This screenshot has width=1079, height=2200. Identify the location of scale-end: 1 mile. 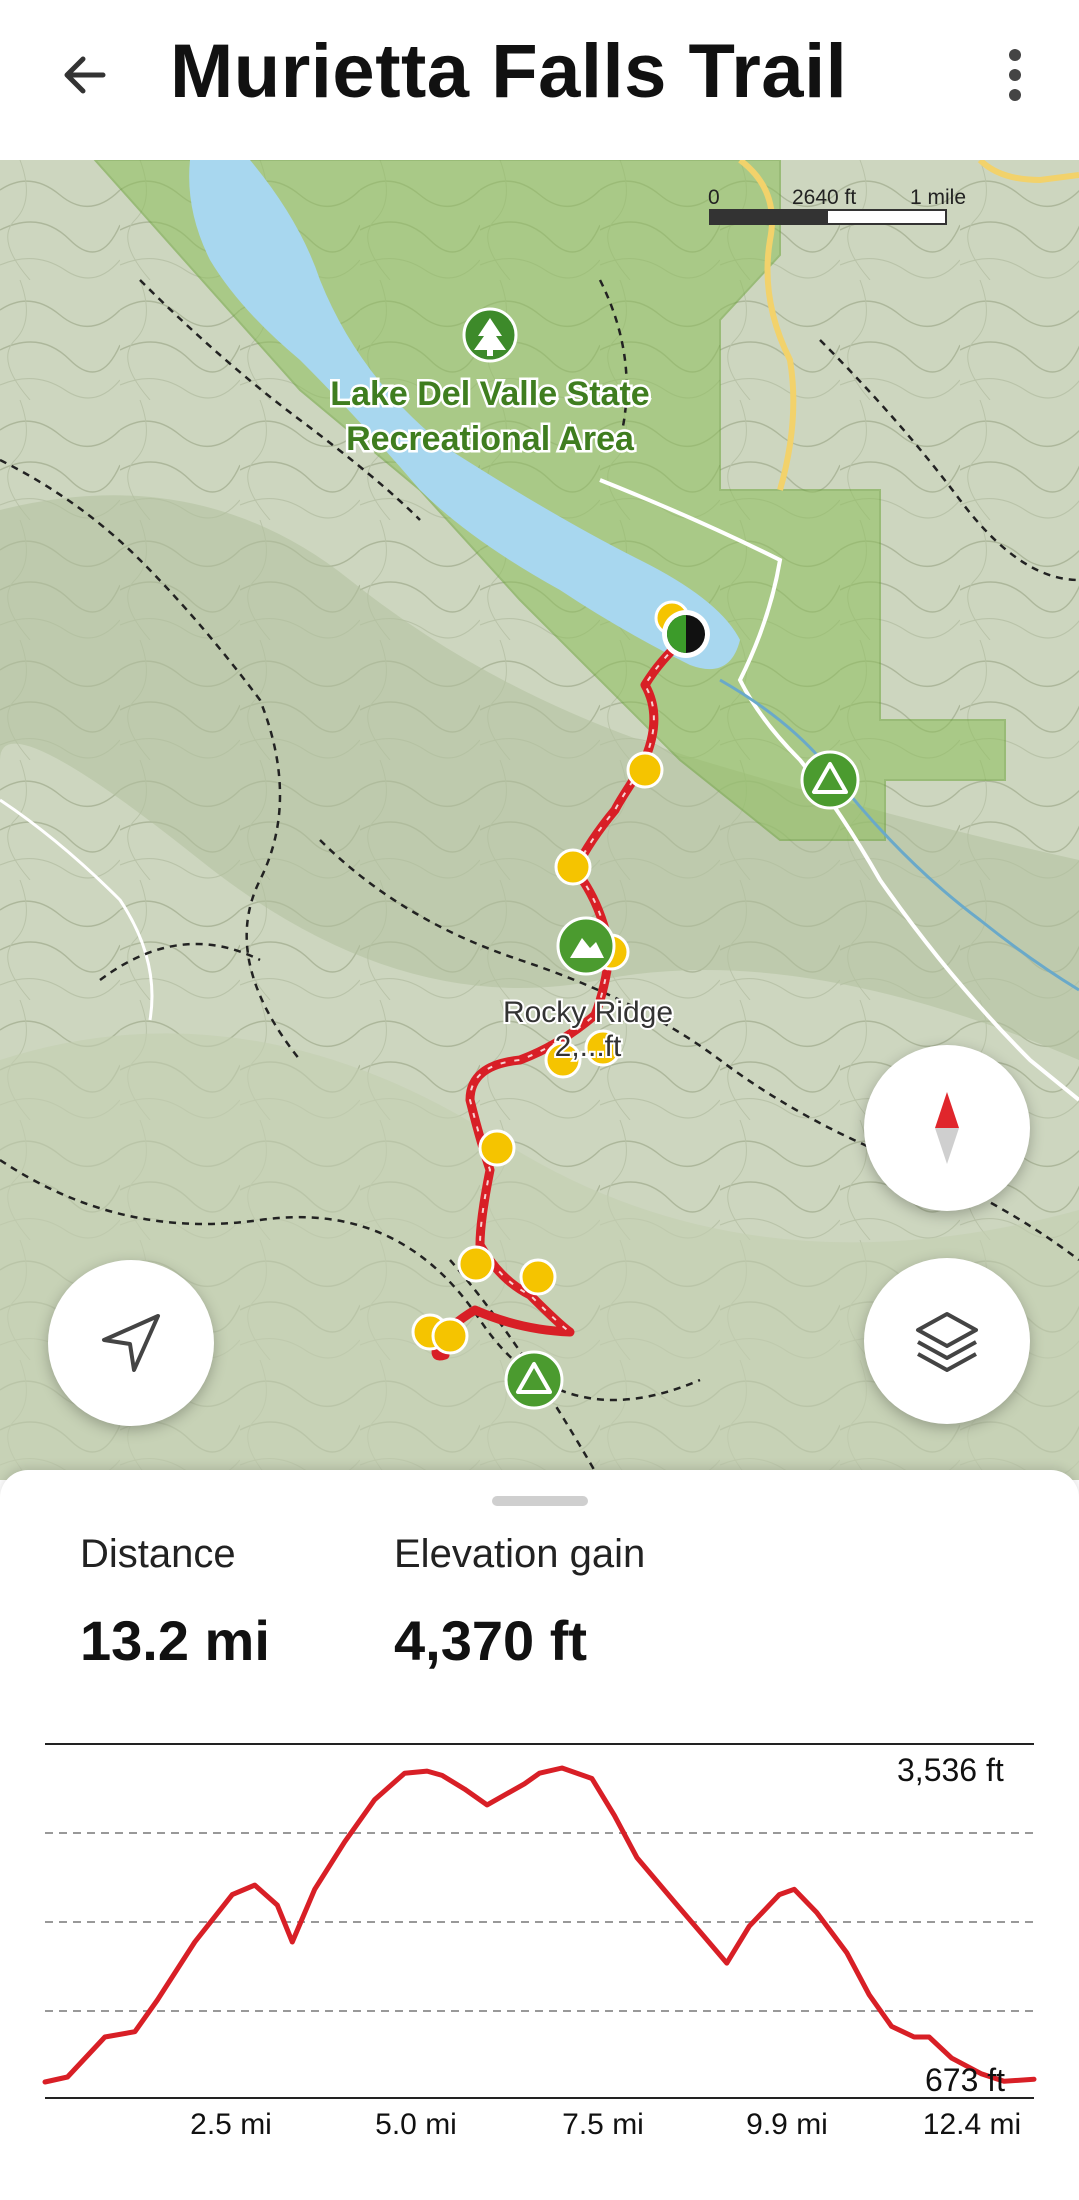
(938, 197).